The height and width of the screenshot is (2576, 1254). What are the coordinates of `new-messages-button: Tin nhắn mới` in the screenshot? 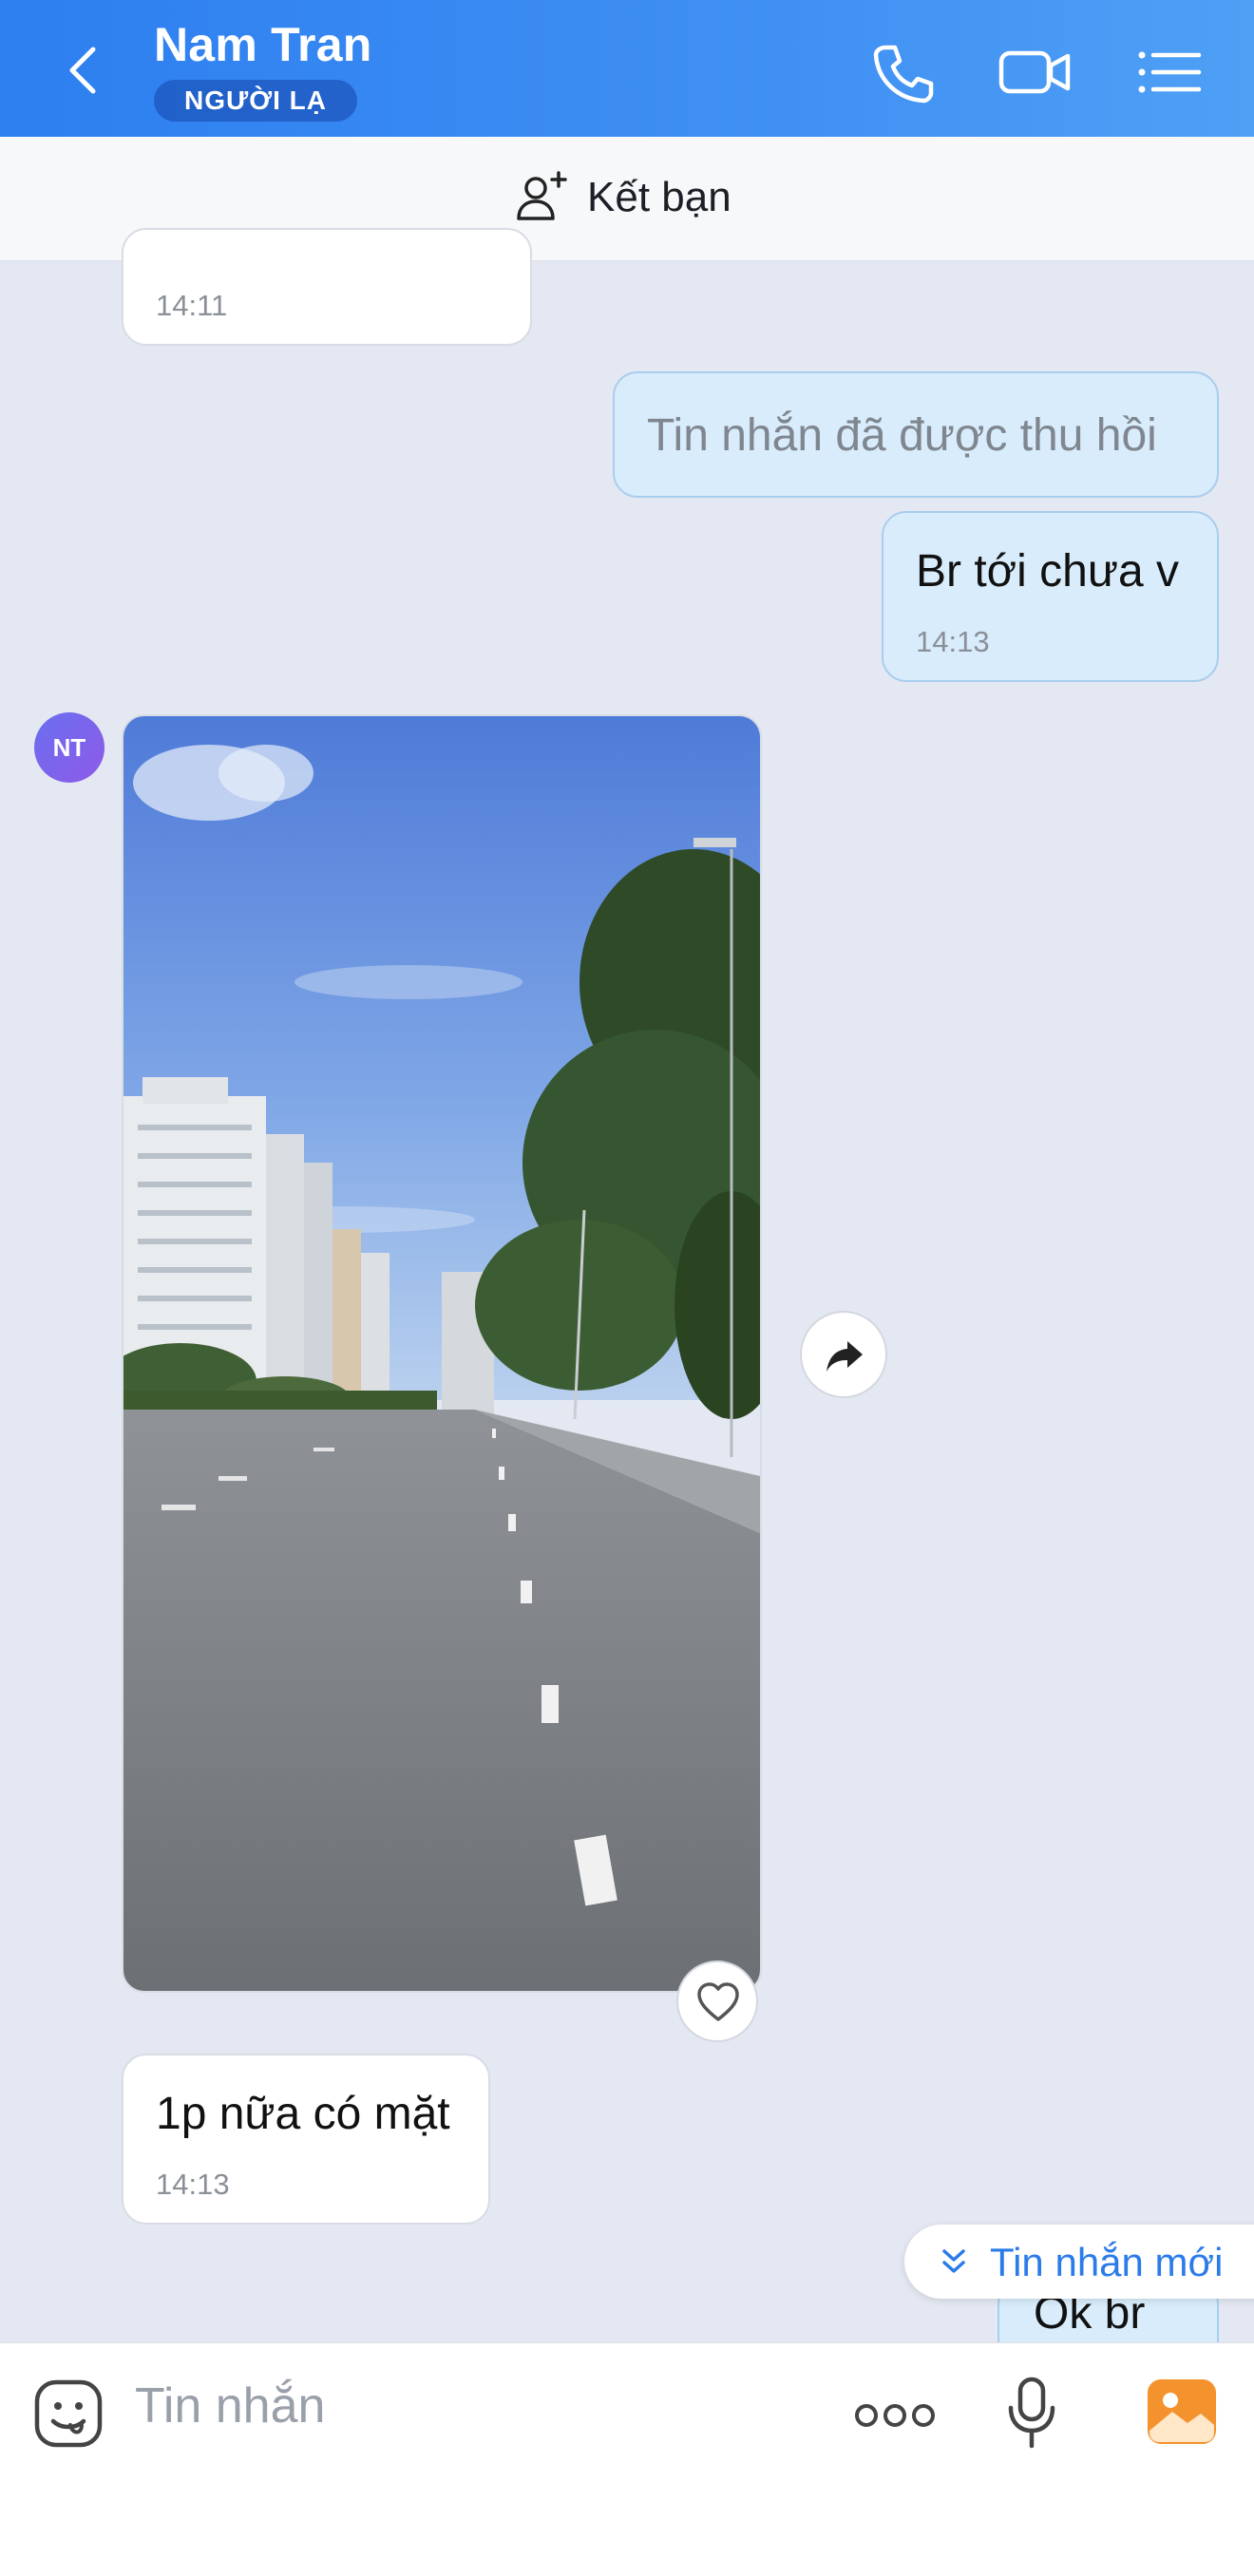 It's located at (1079, 2262).